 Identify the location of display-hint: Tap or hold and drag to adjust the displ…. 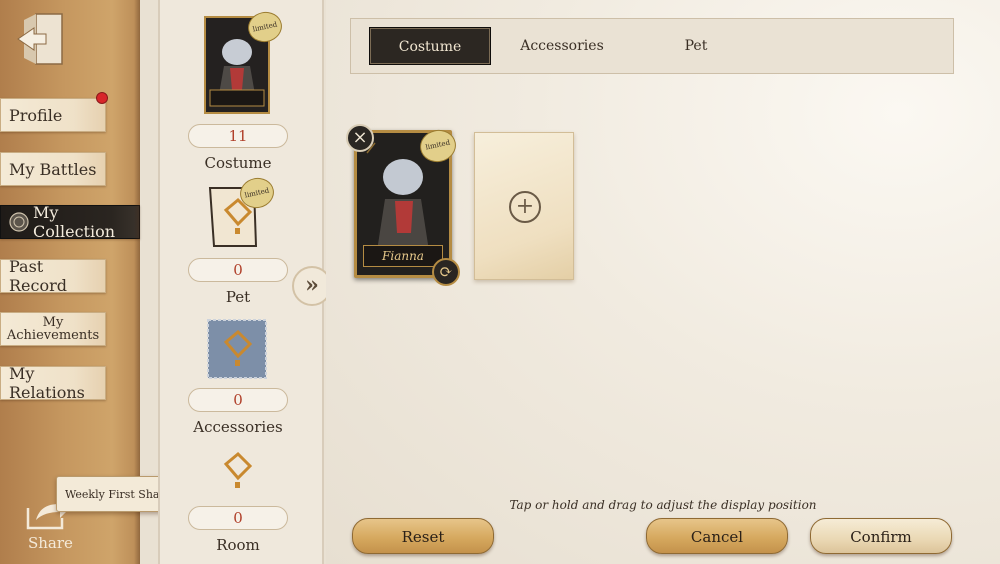
(663, 505).